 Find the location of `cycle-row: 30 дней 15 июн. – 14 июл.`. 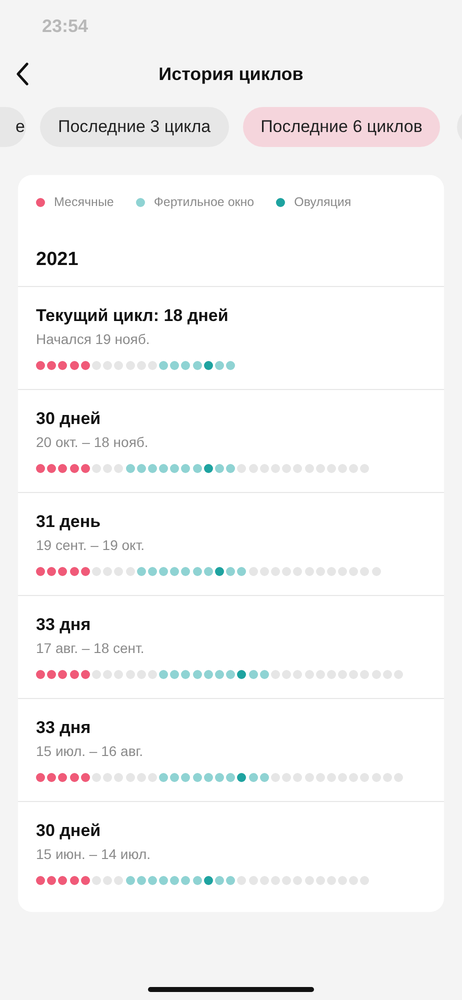

cycle-row: 30 дней 15 июн. – 14 июл. is located at coordinates (231, 852).